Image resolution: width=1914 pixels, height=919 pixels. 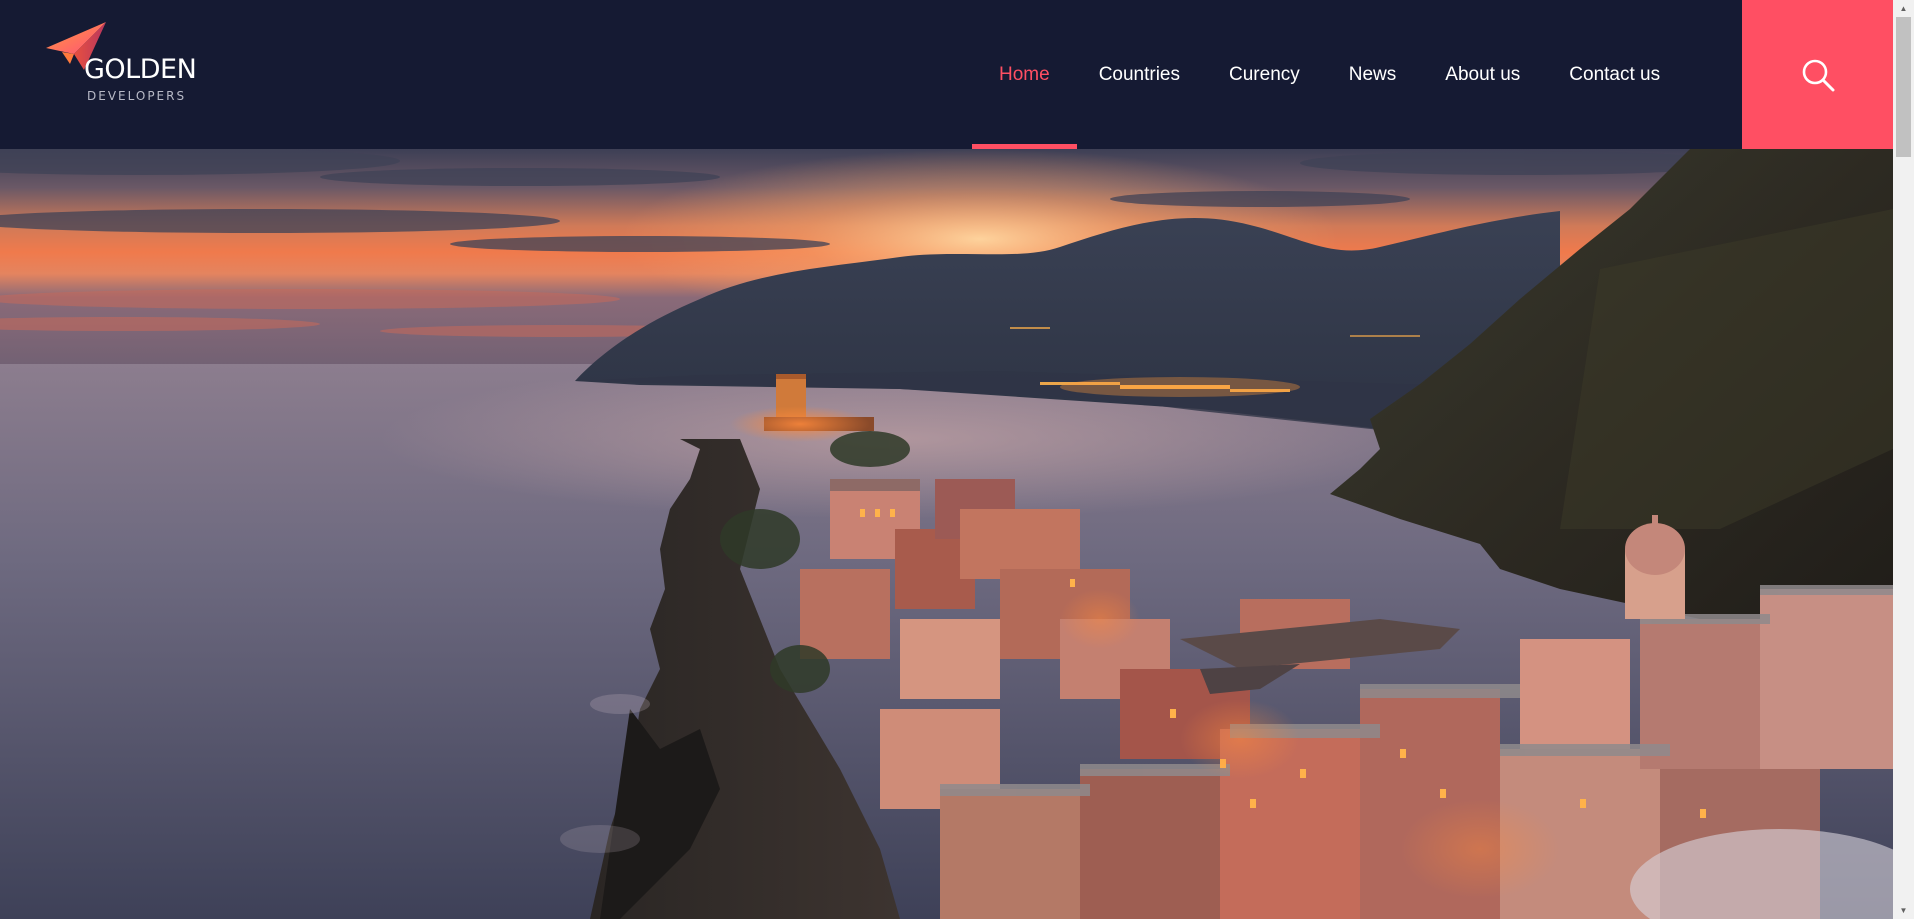 What do you see at coordinates (1903, 910) in the screenshot?
I see `scroll-down-arrow-icon: ▼` at bounding box center [1903, 910].